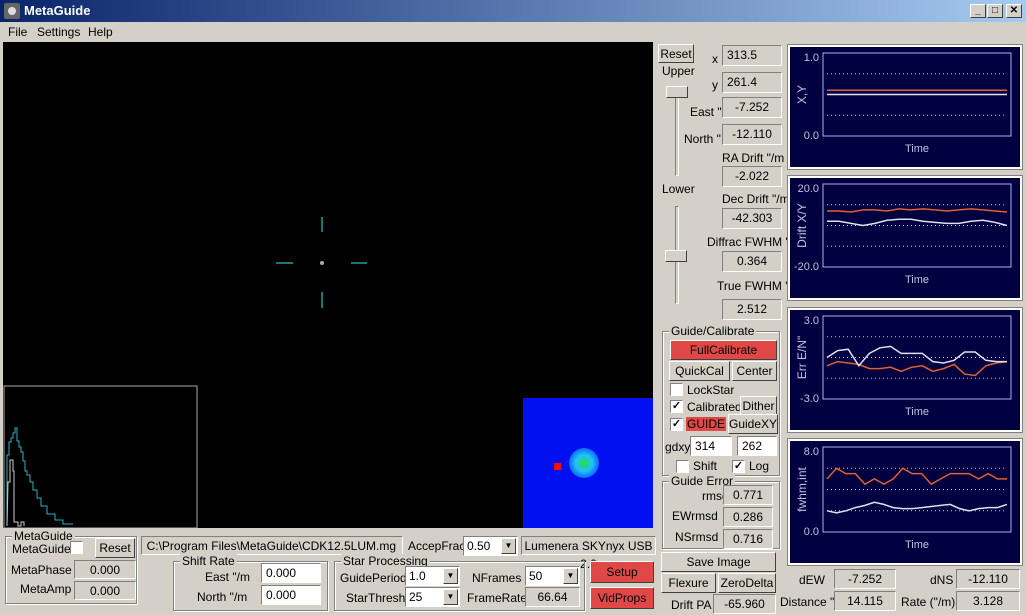 This screenshot has height=615, width=1026. What do you see at coordinates (417, 576) in the screenshot?
I see `guideperiod-value: 1.0` at bounding box center [417, 576].